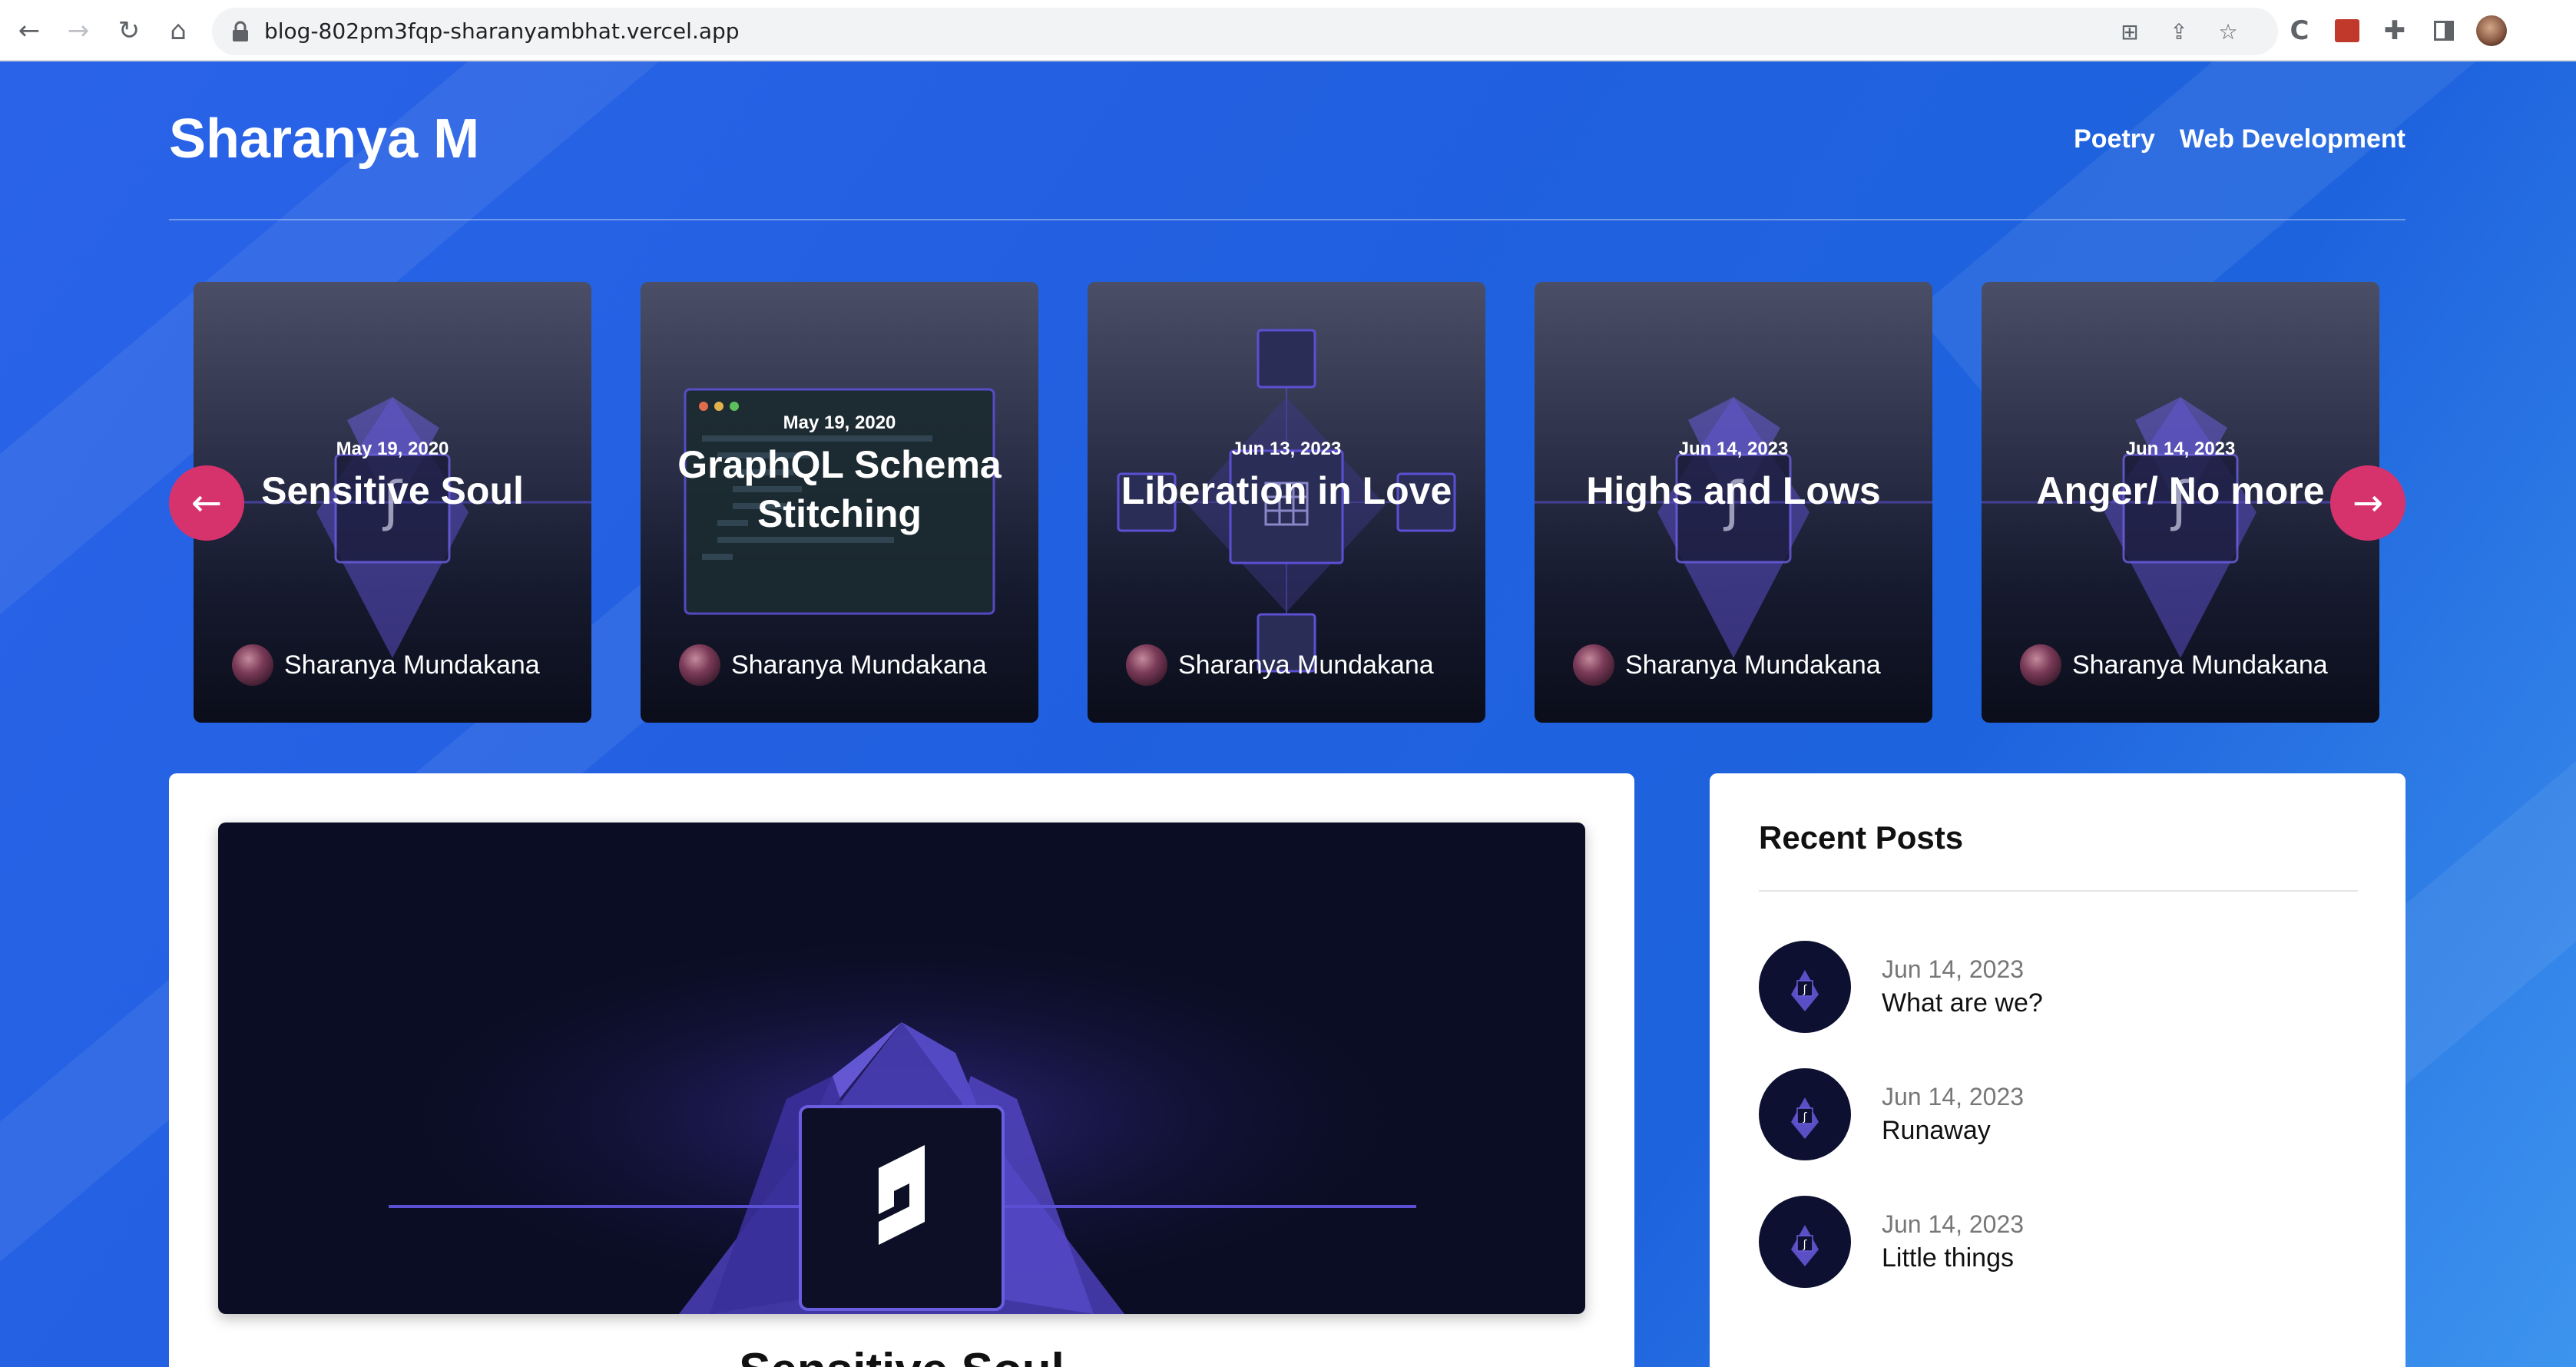  I want to click on home-icon: ⌂, so click(178, 31).